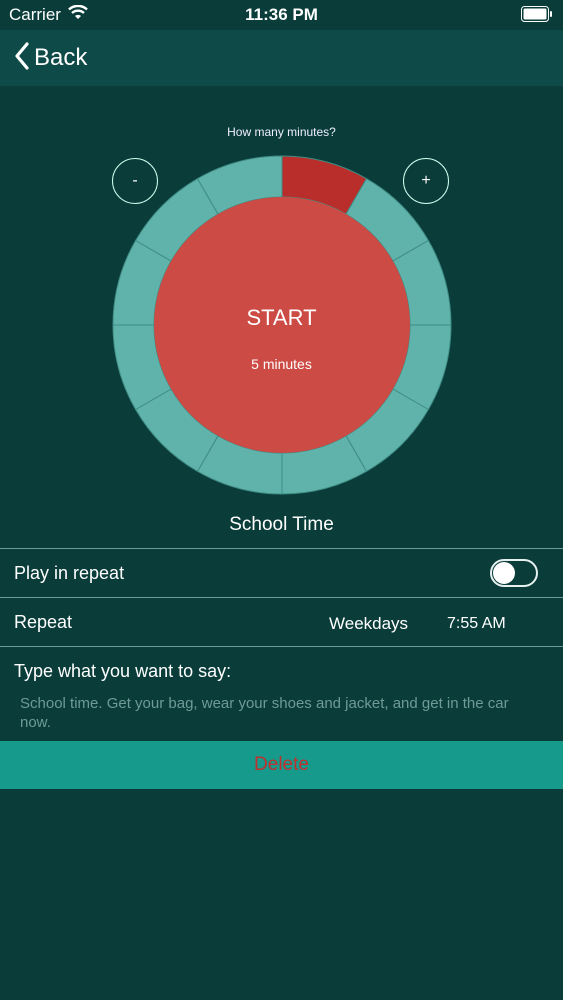  I want to click on repeat-label: Repeat, so click(43, 622).